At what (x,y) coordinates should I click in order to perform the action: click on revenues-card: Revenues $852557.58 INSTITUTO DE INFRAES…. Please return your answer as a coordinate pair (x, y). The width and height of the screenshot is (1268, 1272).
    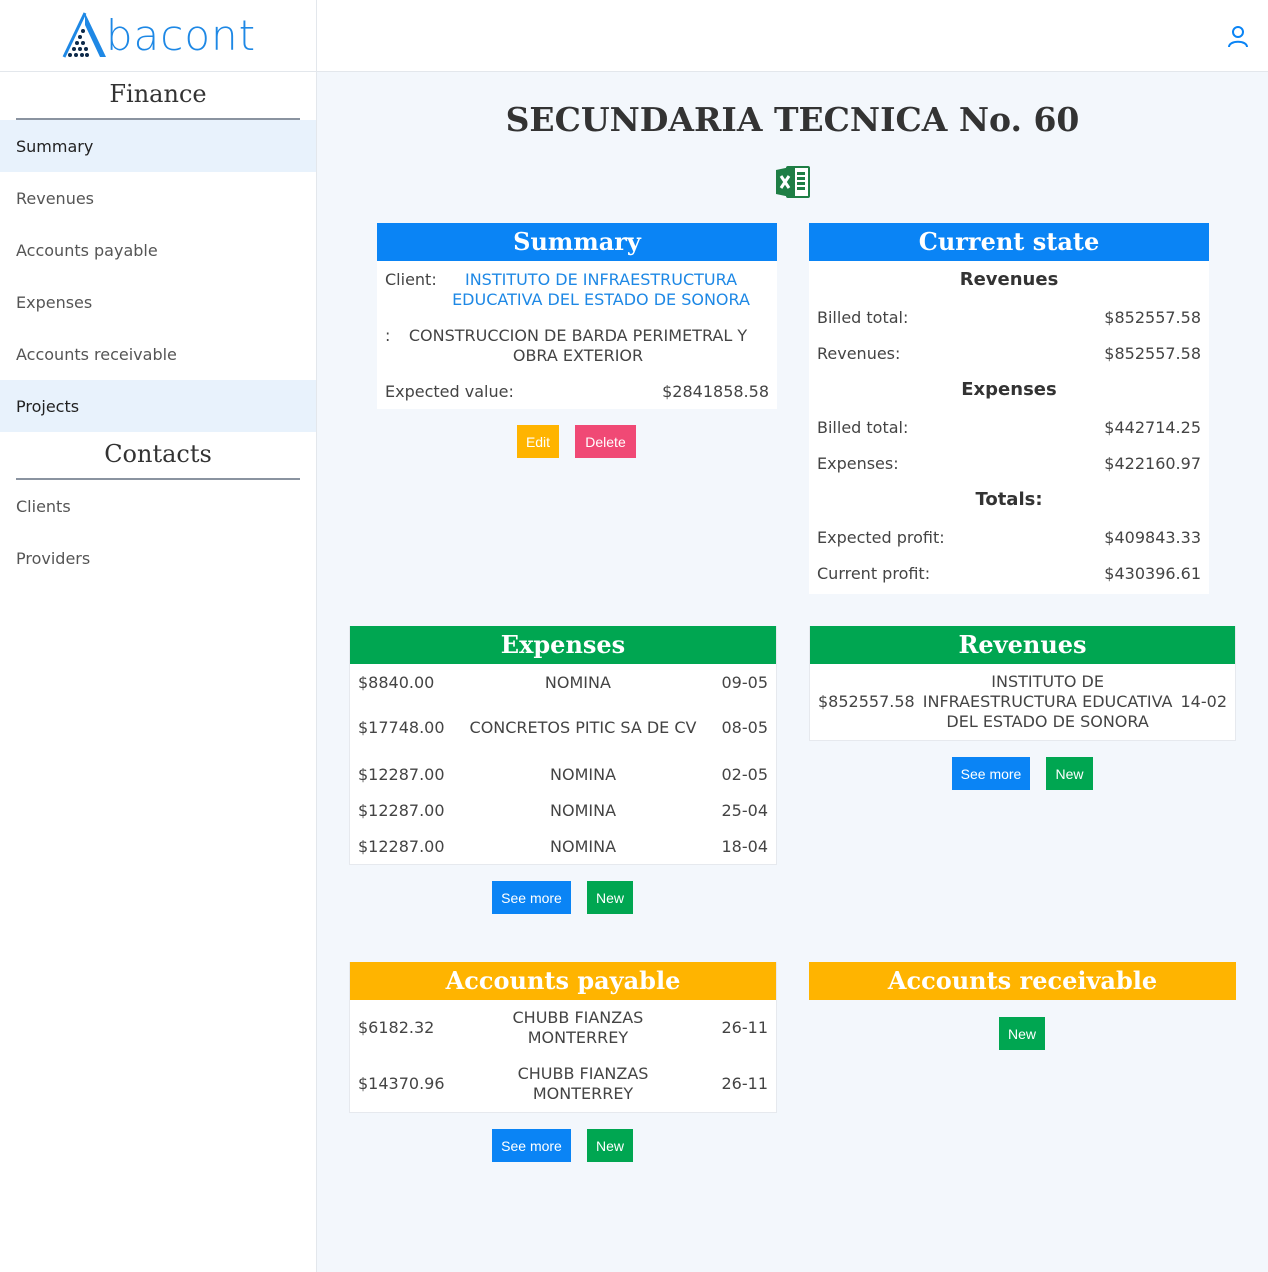
    Looking at the image, I should click on (1022, 683).